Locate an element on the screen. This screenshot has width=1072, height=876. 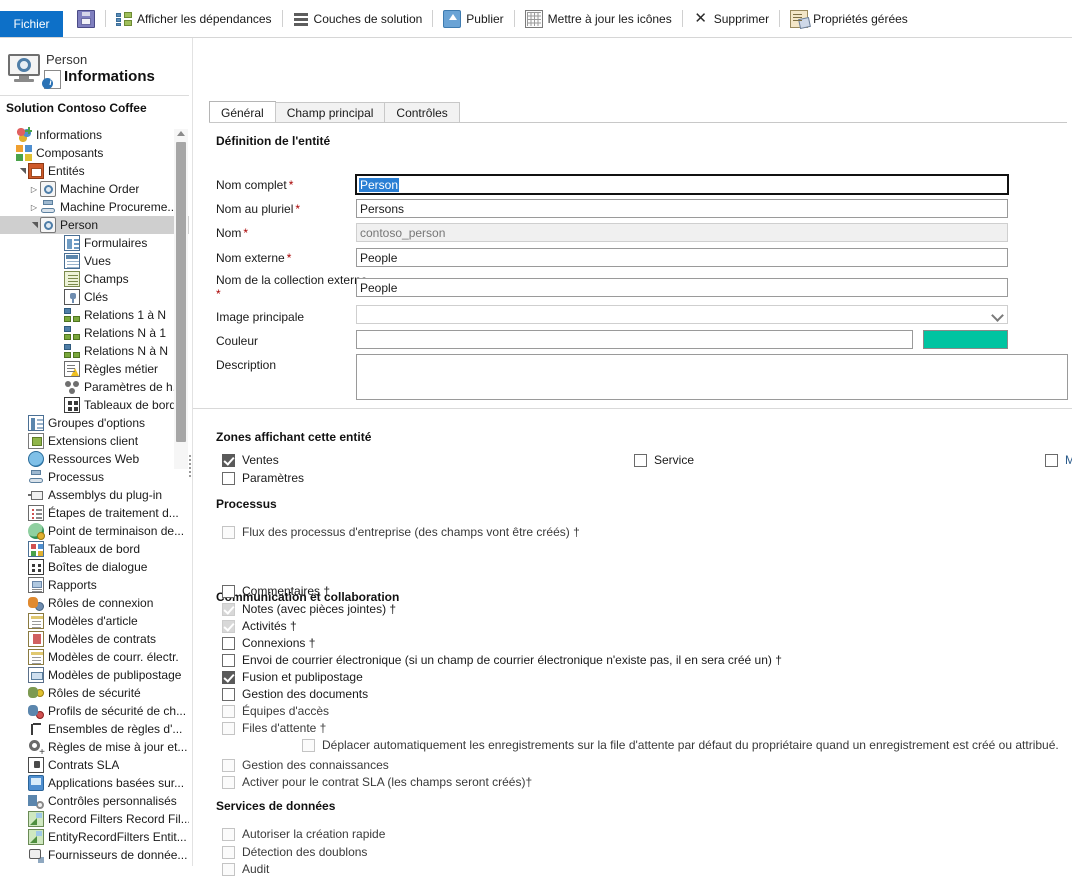
tree-item-formulaires: Formulaires is located at coordinates (94, 243).